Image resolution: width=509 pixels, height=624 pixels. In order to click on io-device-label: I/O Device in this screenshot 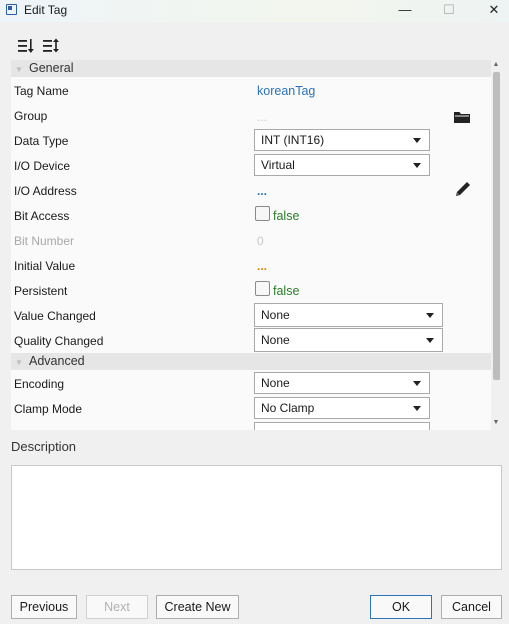, I will do `click(42, 166)`.